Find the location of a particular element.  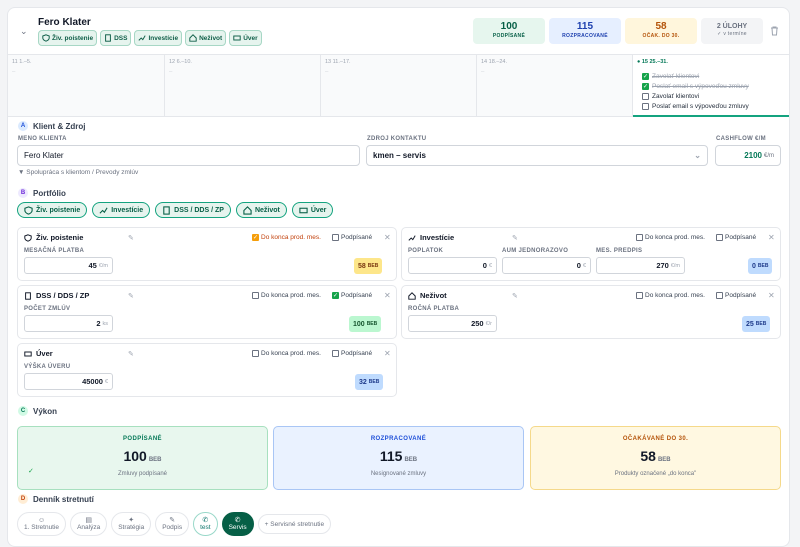

chip-nezivot: Neživot is located at coordinates (206, 38).